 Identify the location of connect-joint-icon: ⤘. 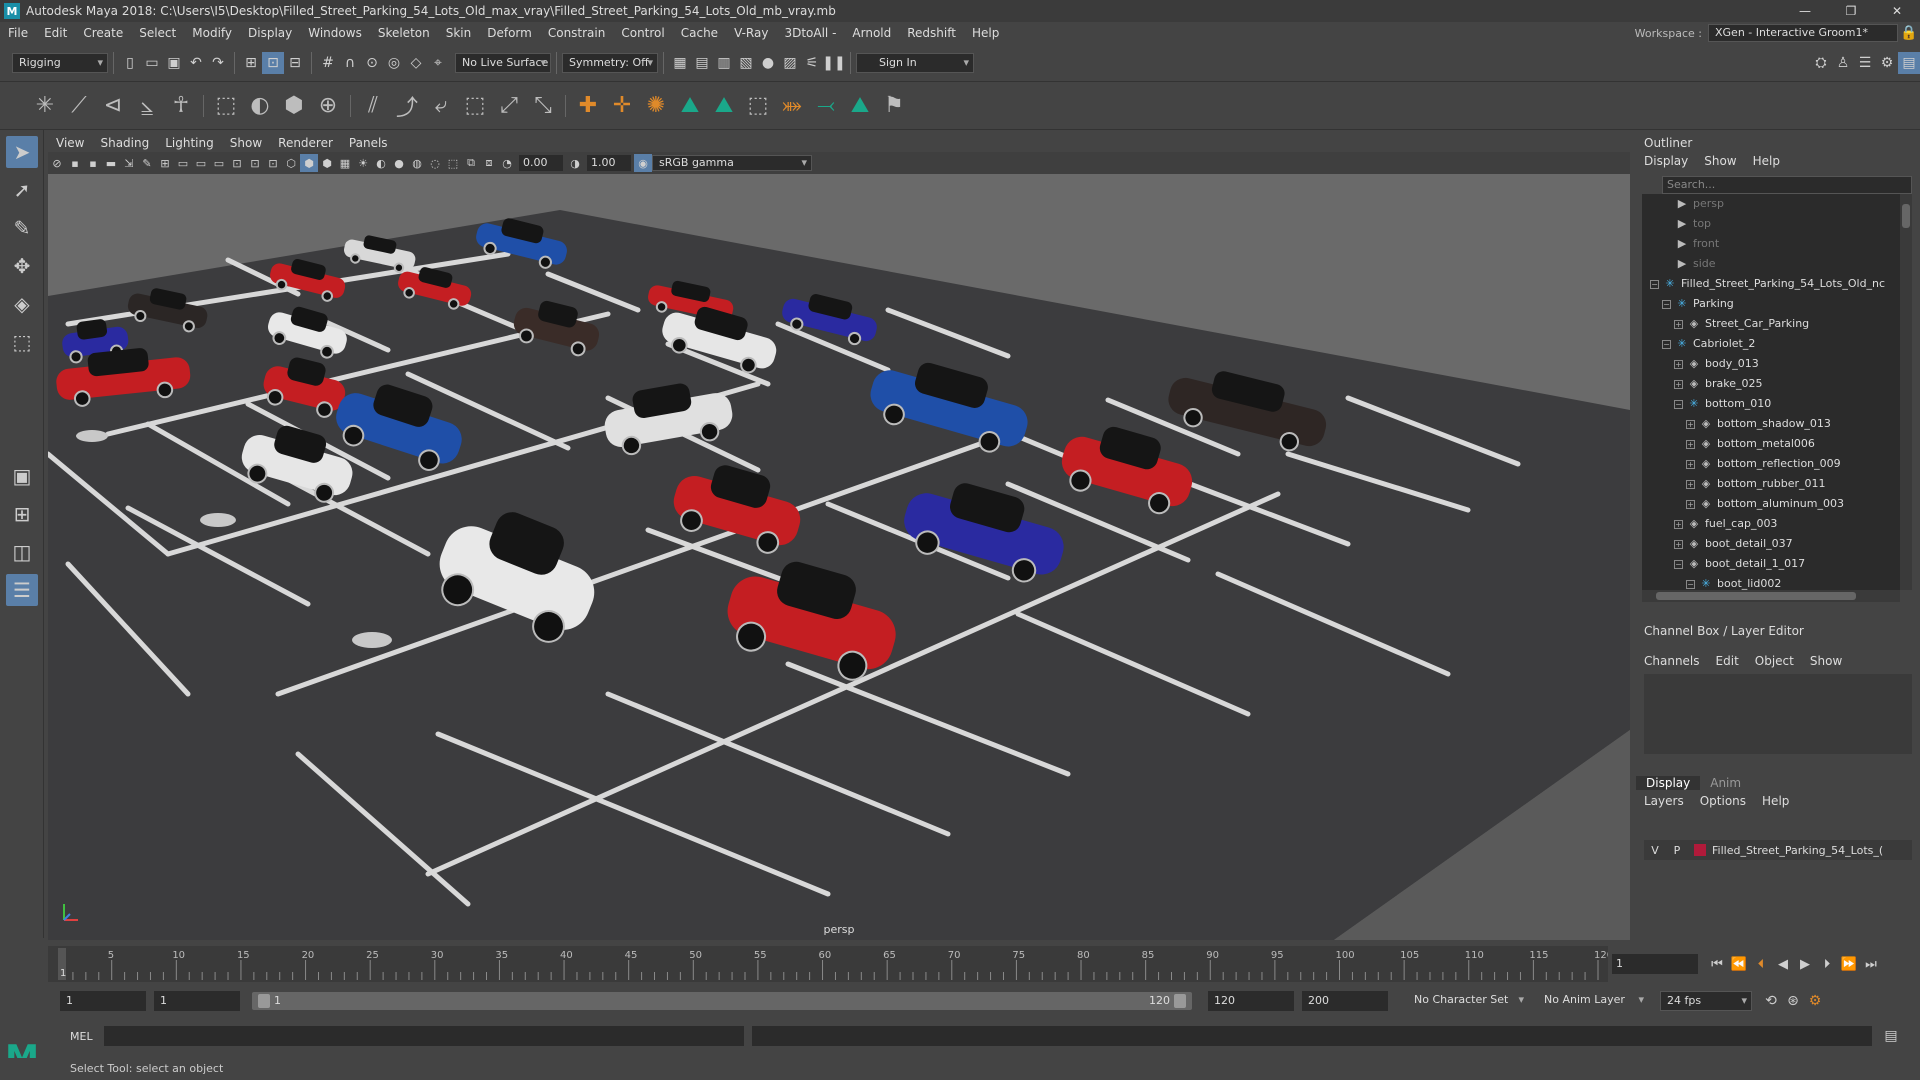
(792, 106).